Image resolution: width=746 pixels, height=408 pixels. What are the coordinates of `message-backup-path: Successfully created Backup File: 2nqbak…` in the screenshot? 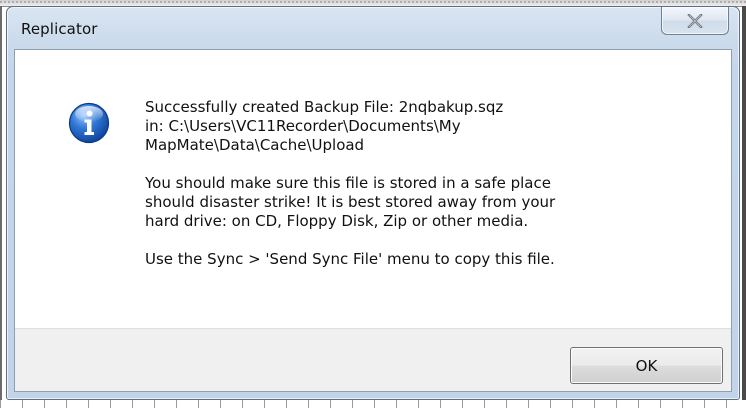 It's located at (324, 126).